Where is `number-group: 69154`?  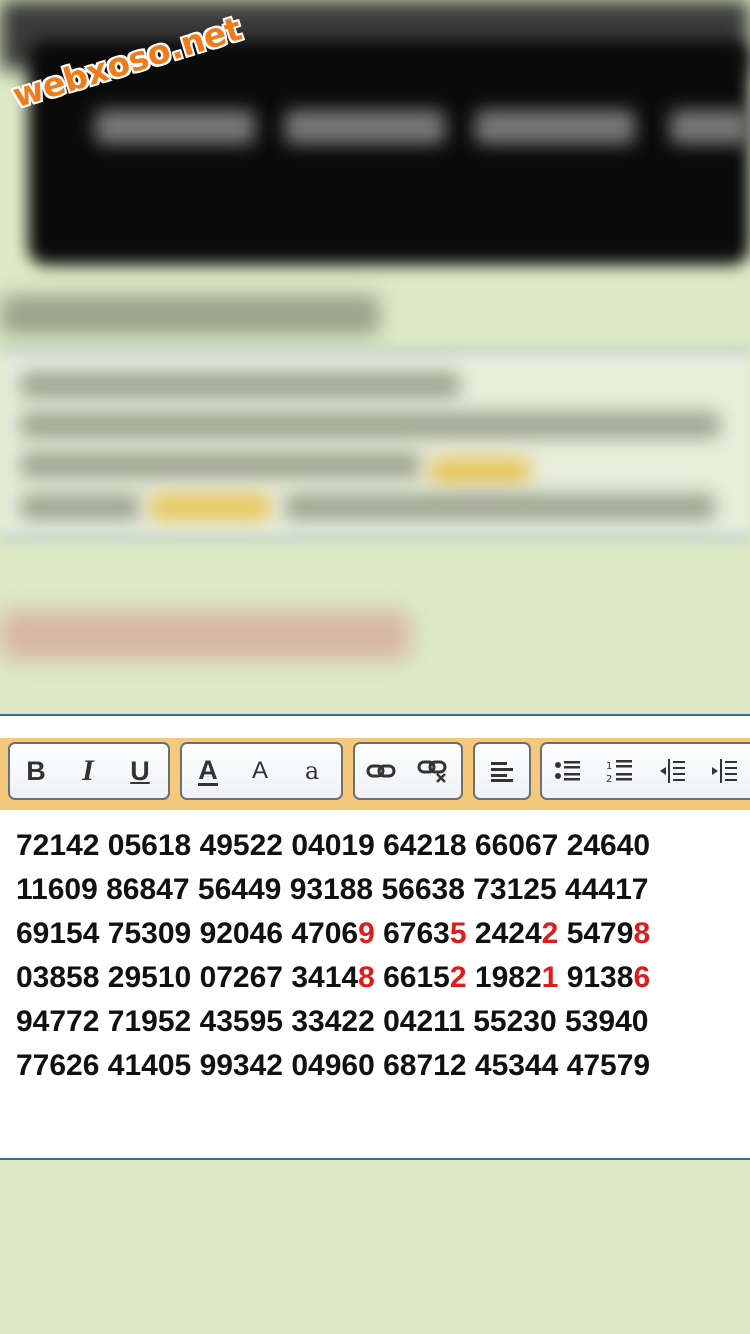
number-group: 69154 is located at coordinates (58, 933).